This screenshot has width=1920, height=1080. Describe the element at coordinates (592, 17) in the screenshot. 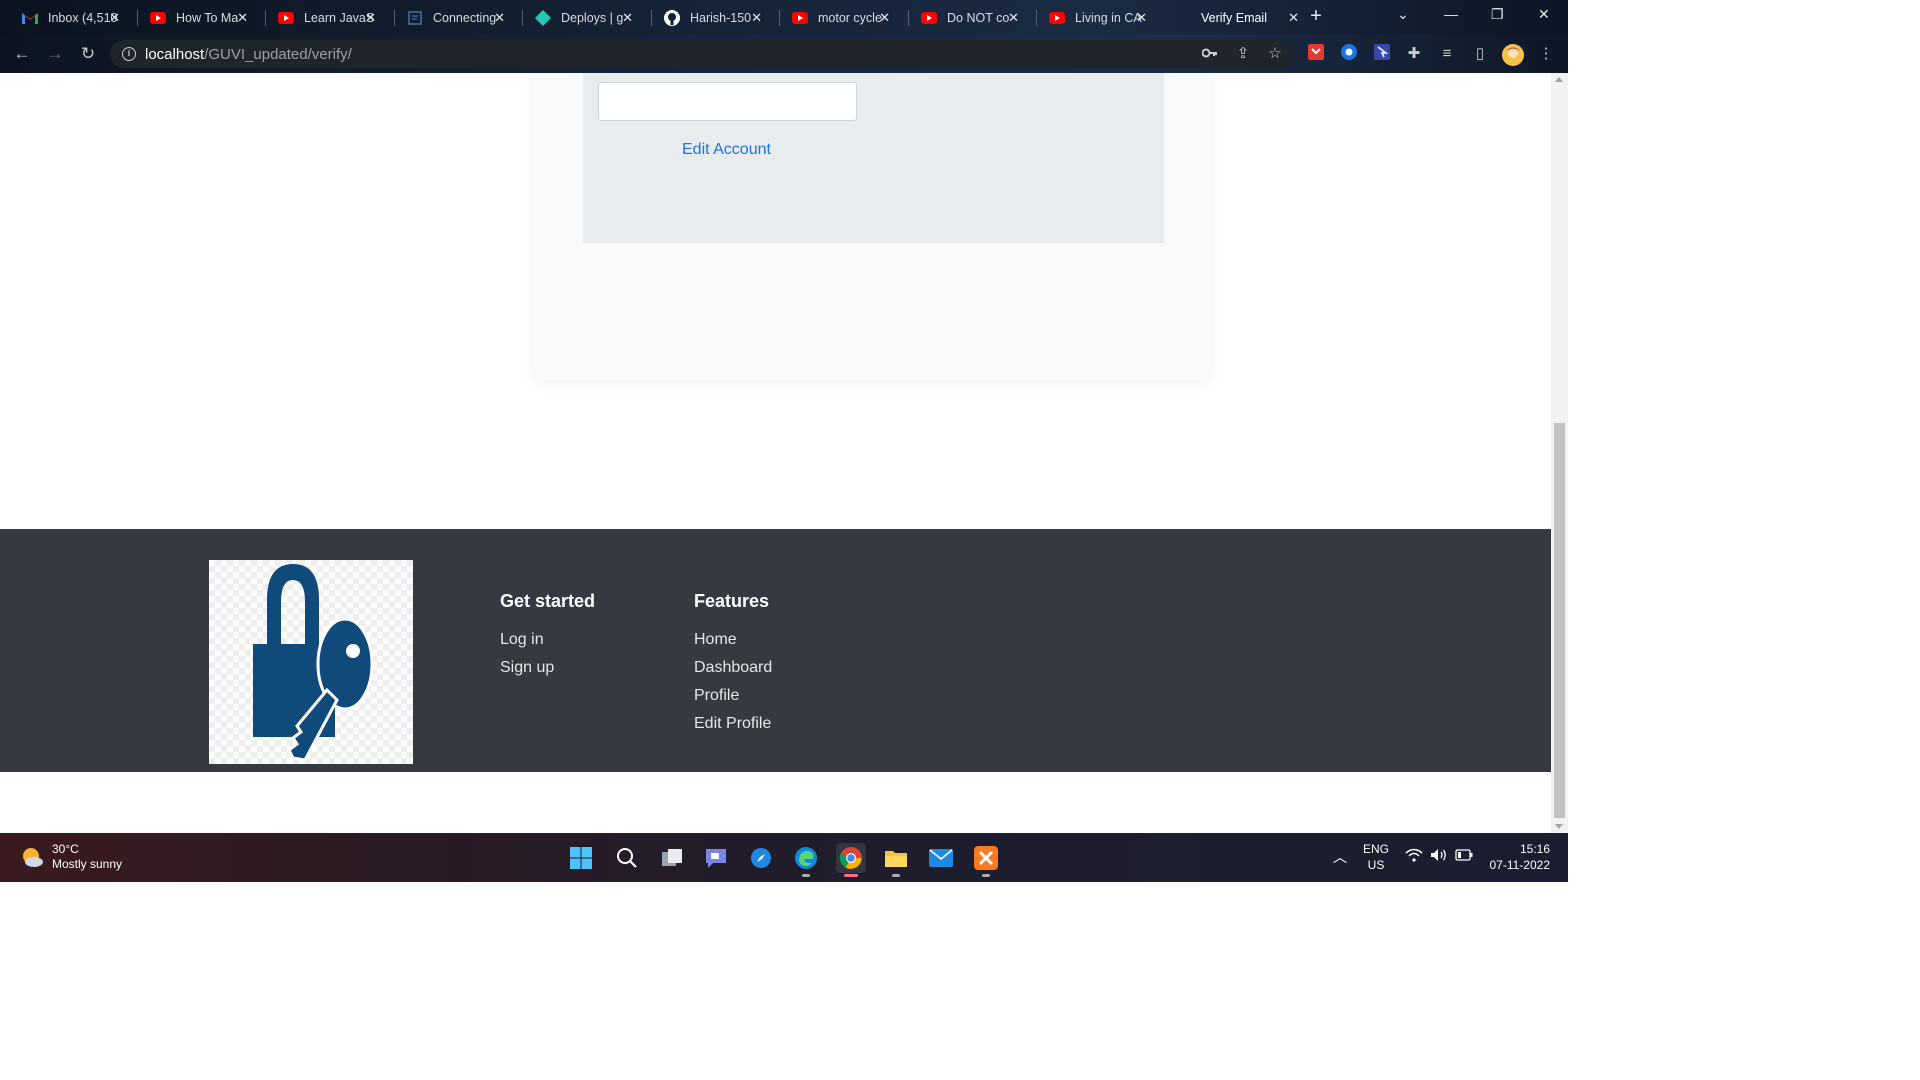

I see `tab-title: Deploys | g` at that location.